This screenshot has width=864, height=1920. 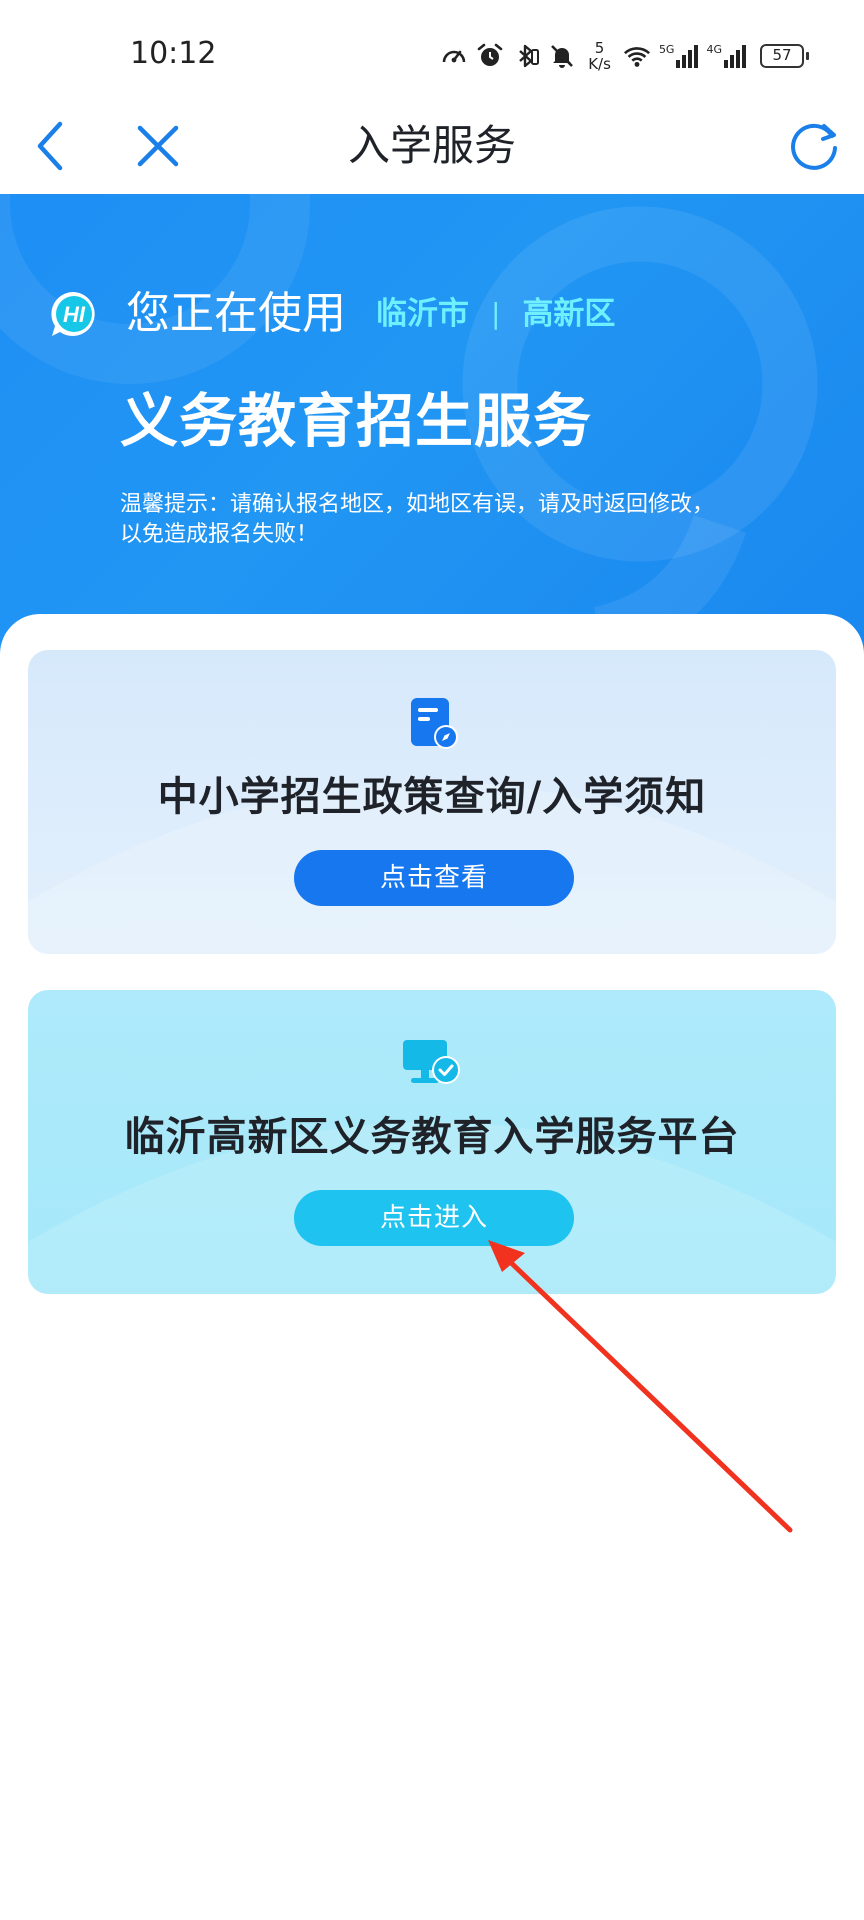 I want to click on data-saver-icon, so click(x=454, y=56).